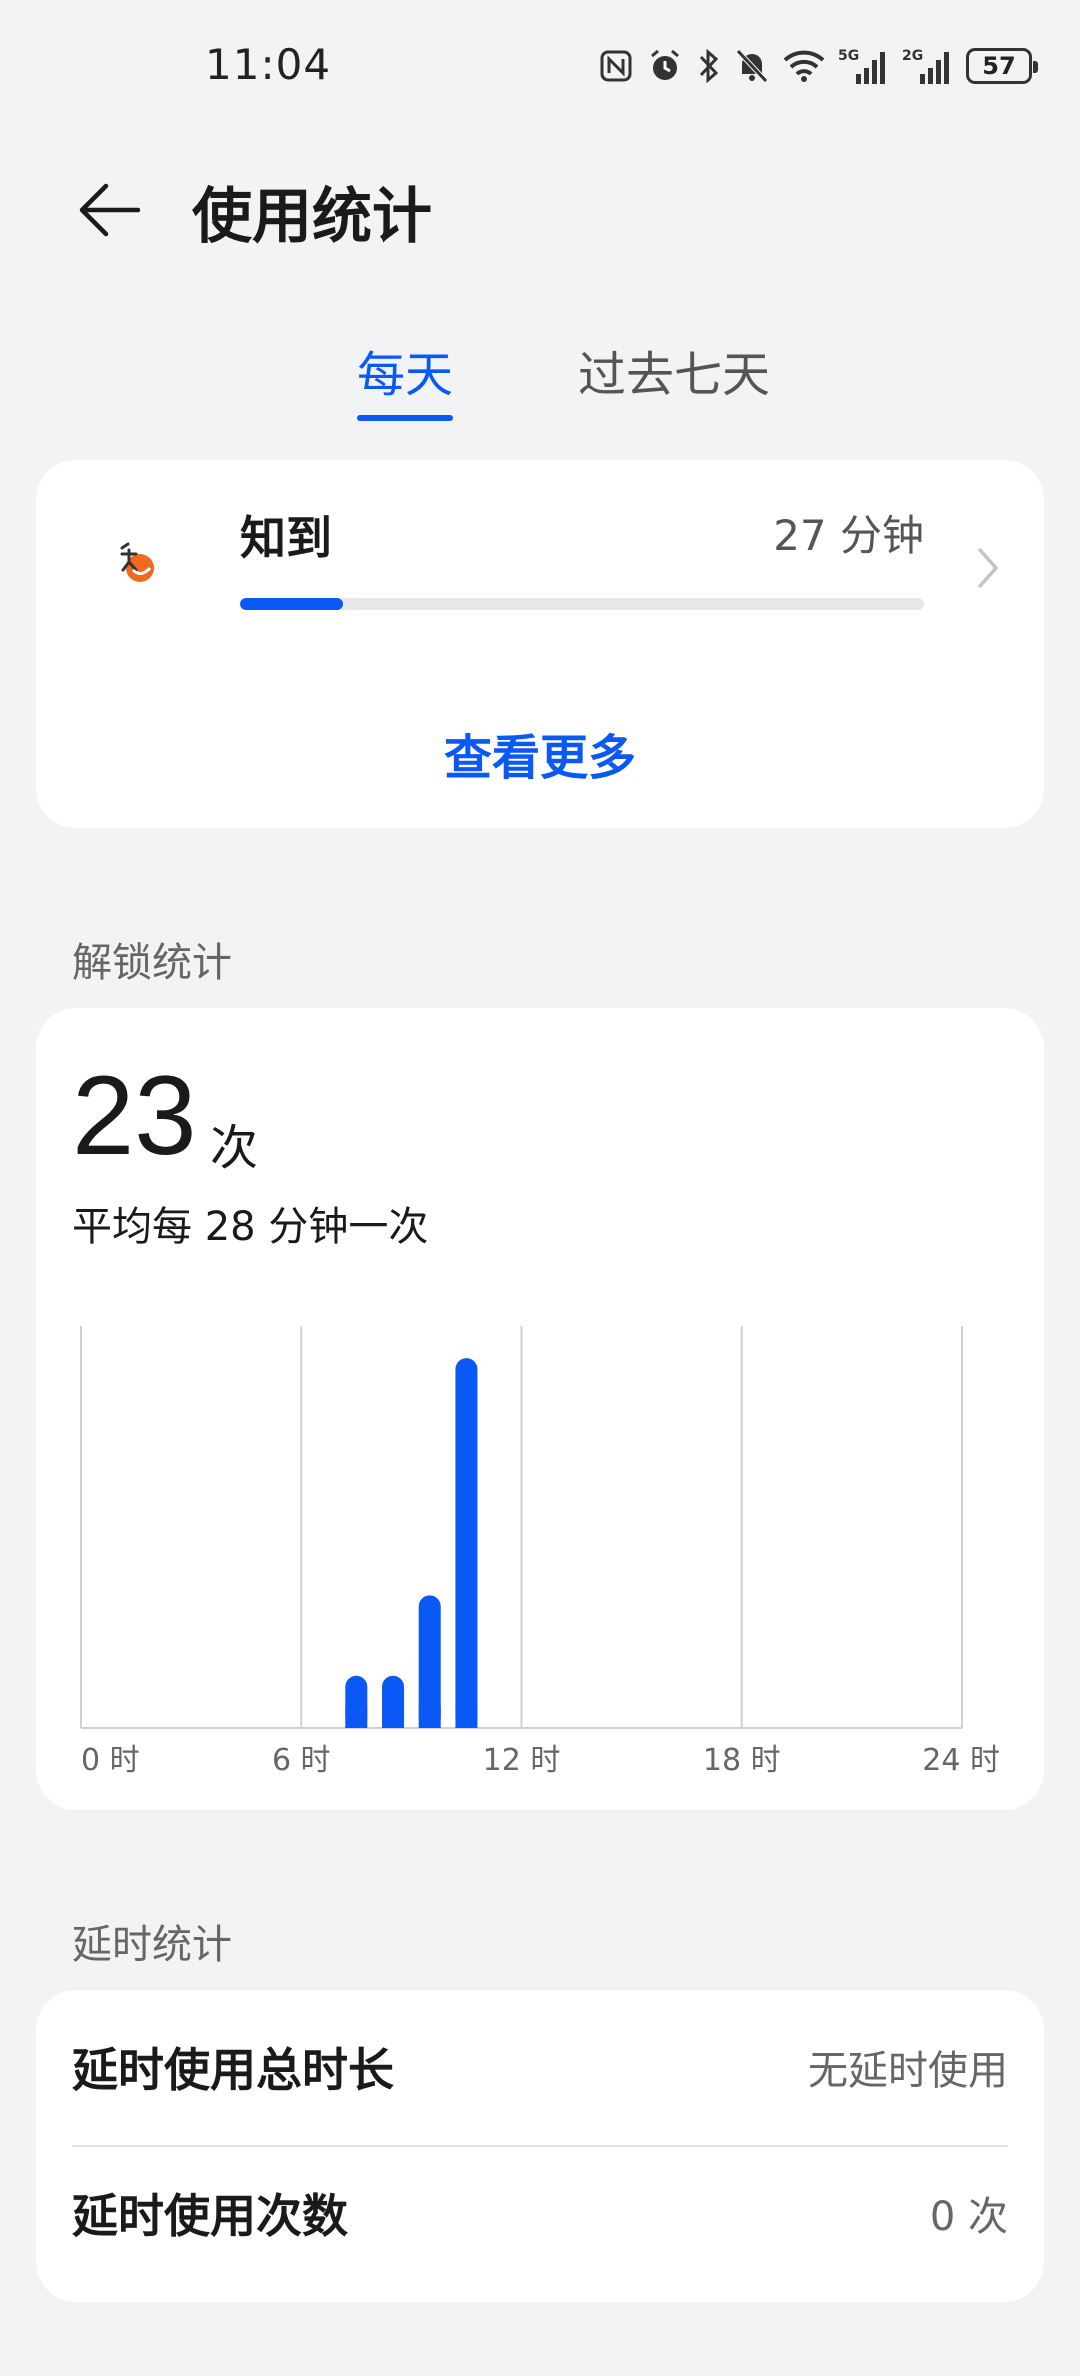  I want to click on app-duration: 27 分钟, so click(848, 535).